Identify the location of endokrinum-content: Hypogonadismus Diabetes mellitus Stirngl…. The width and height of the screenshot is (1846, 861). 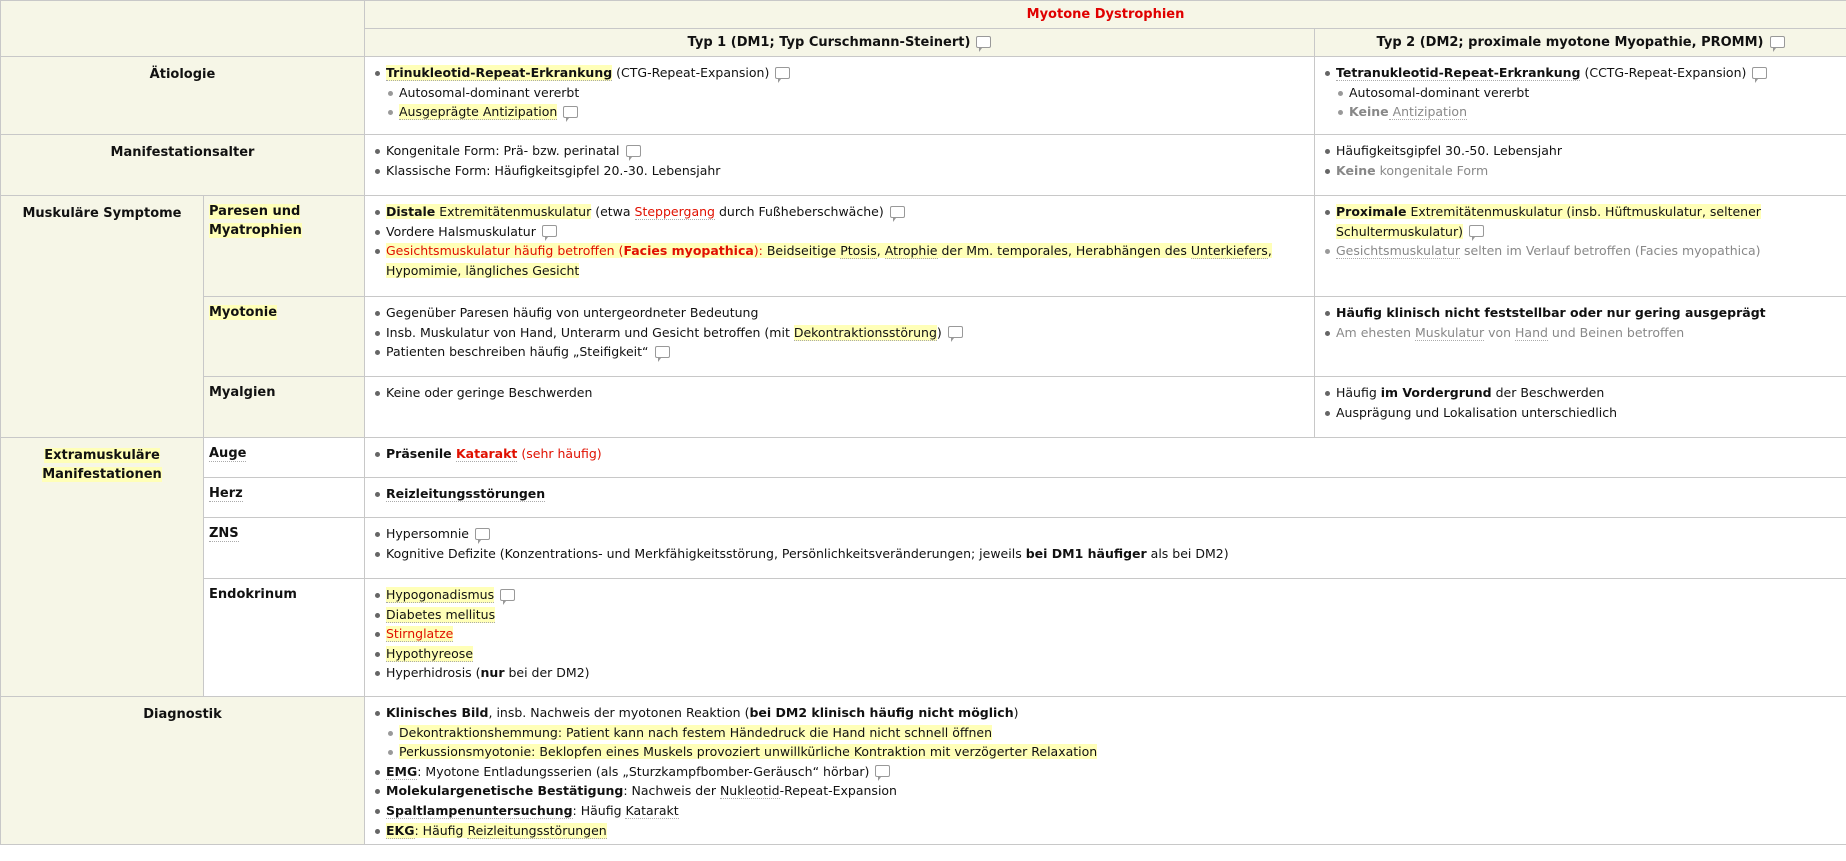
(1104, 637).